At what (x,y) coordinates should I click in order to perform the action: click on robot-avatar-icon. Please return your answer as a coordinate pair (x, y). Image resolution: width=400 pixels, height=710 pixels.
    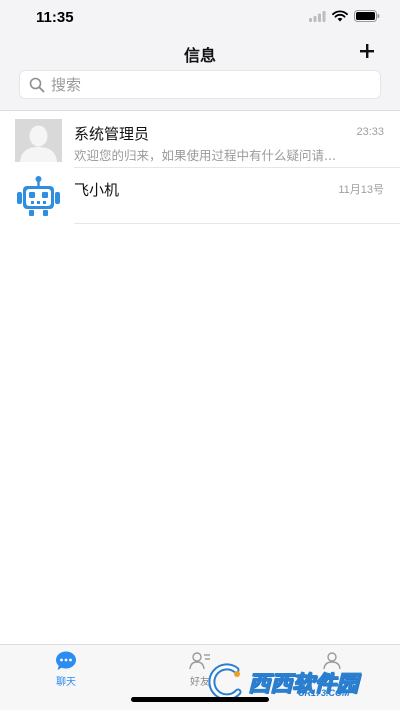
    Looking at the image, I should click on (38, 196).